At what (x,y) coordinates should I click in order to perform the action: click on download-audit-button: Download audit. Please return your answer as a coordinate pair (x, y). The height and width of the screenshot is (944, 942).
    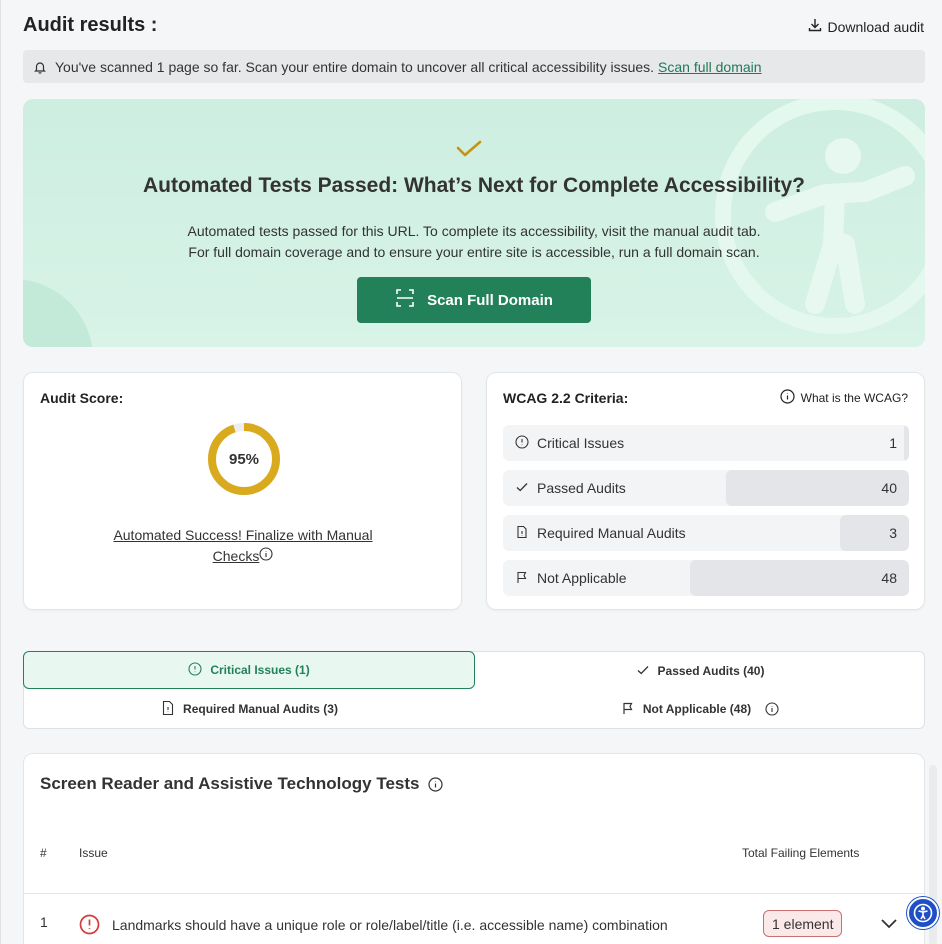
    Looking at the image, I should click on (865, 26).